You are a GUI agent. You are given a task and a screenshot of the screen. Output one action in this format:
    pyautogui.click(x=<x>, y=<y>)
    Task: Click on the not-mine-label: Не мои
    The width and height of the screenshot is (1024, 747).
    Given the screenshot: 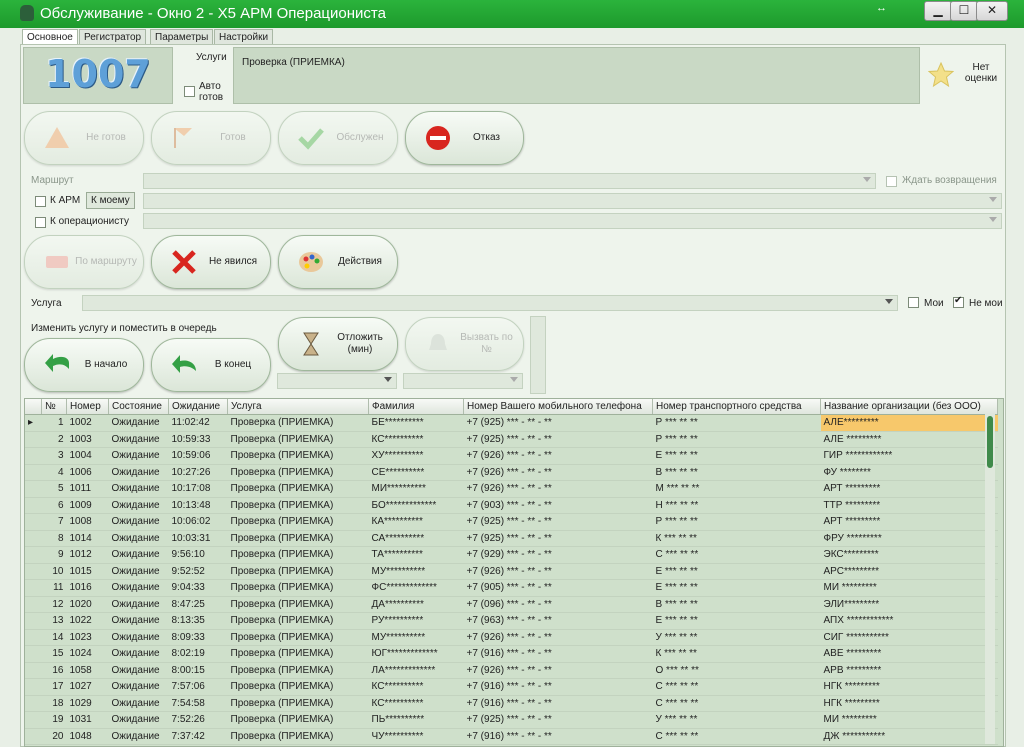 What is the action you would take?
    pyautogui.click(x=986, y=303)
    